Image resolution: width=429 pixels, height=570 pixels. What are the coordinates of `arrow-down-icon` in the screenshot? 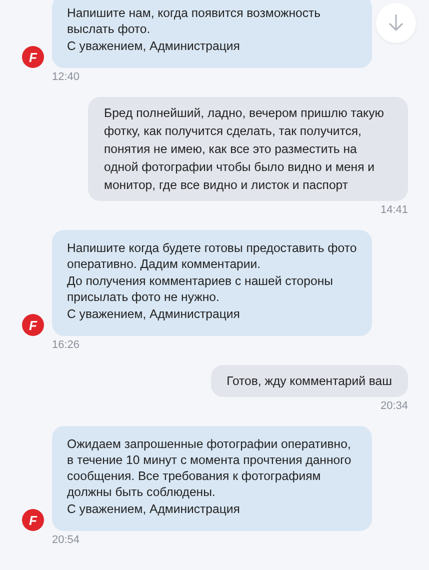 It's located at (396, 23).